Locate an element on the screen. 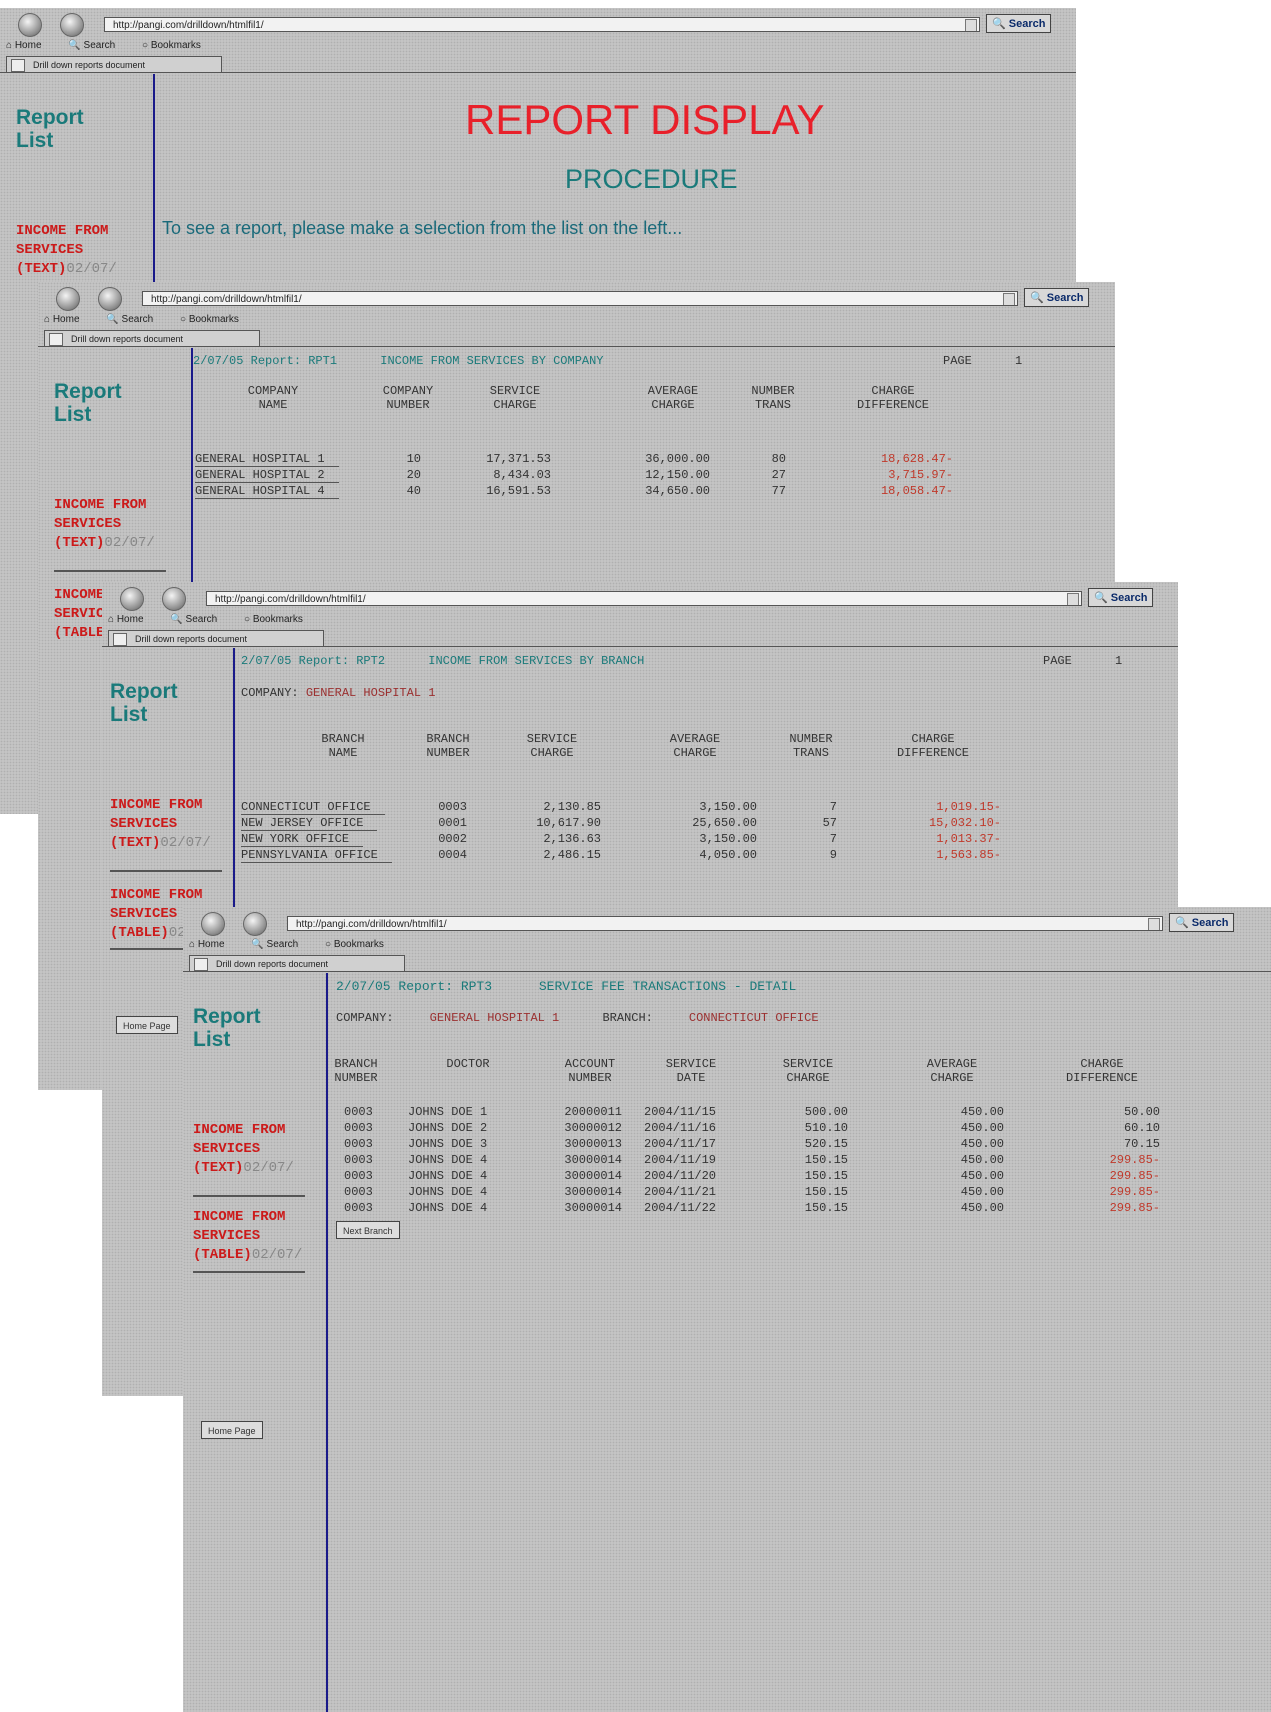 This screenshot has height=1712, width=1271. service-charge: 2,130.85 is located at coordinates (572, 807).